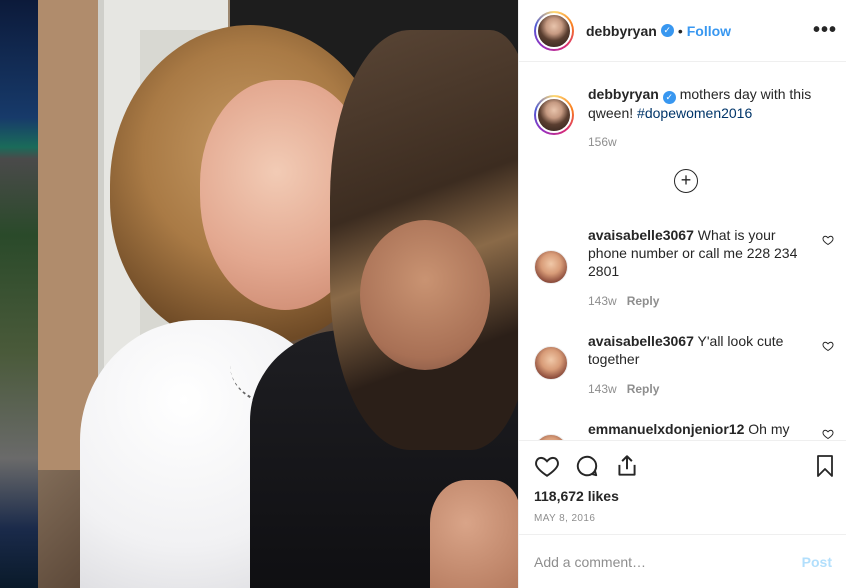 The height and width of the screenshot is (588, 846). What do you see at coordinates (825, 30) in the screenshot?
I see `more-icon: •••` at bounding box center [825, 30].